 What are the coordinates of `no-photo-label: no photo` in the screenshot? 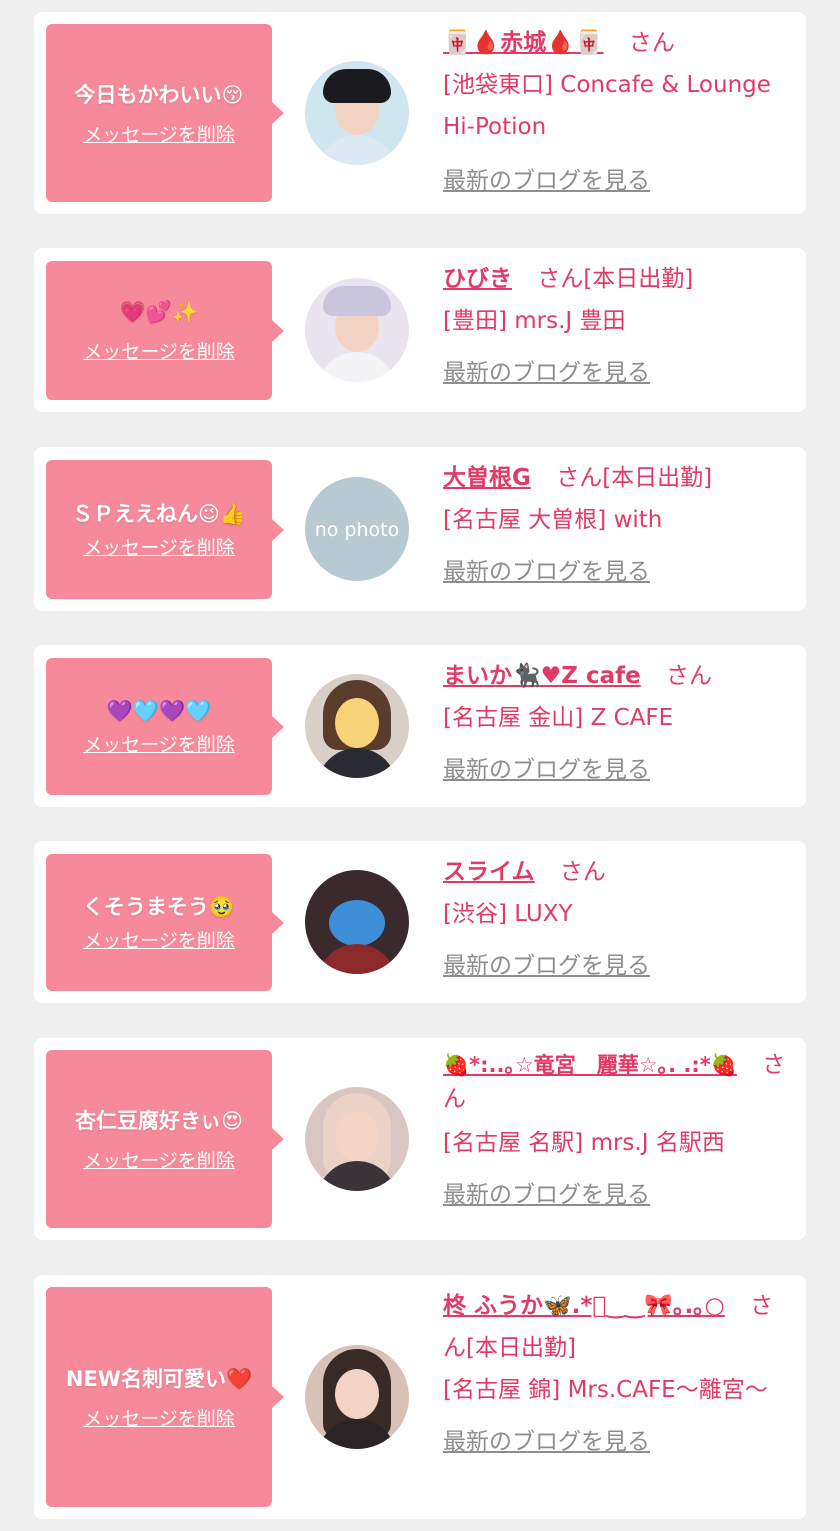 It's located at (357, 530).